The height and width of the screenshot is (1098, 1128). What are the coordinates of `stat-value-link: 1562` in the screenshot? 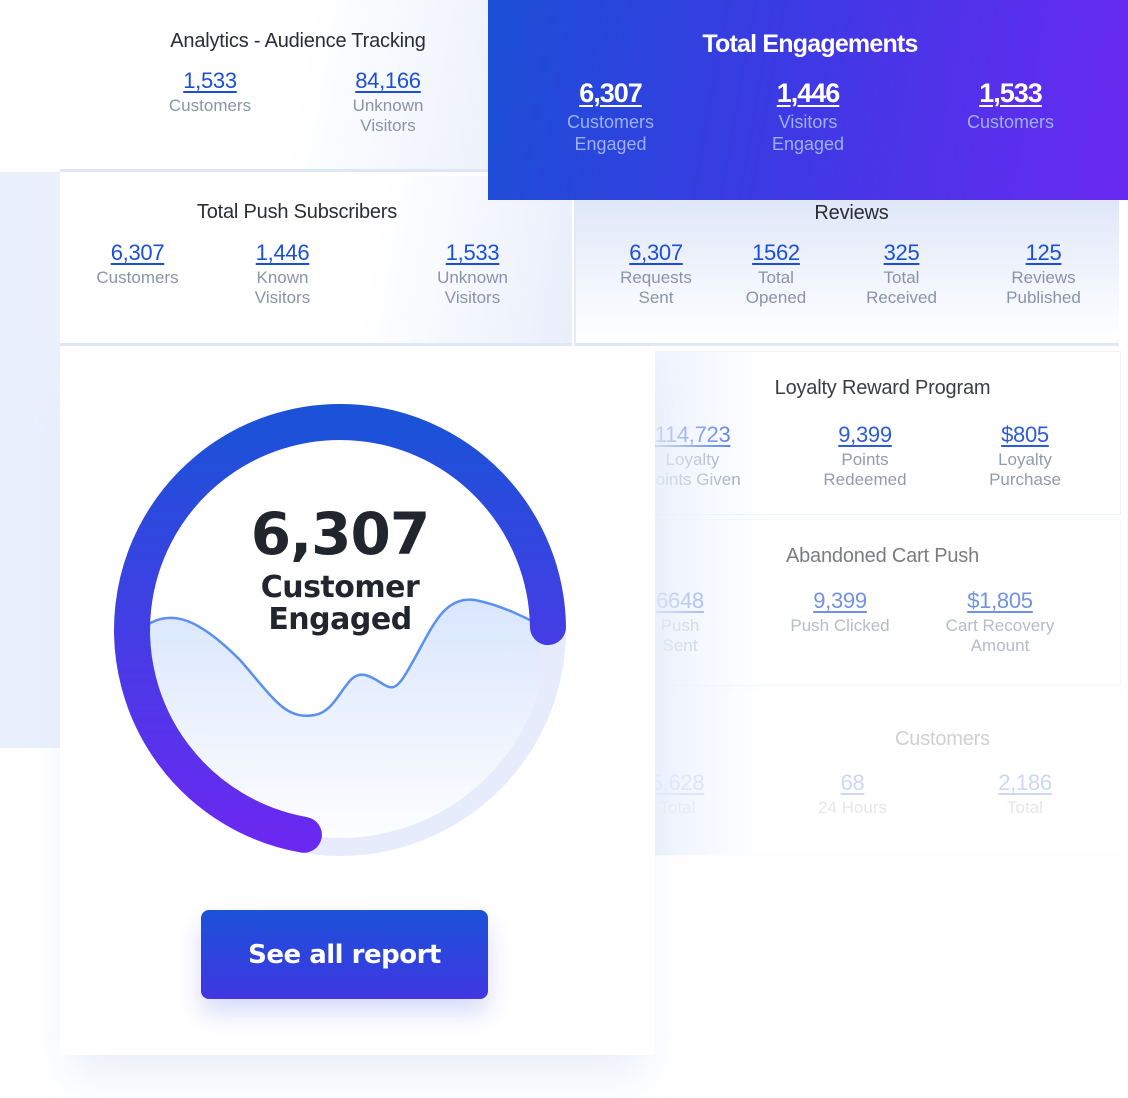 It's located at (776, 253).